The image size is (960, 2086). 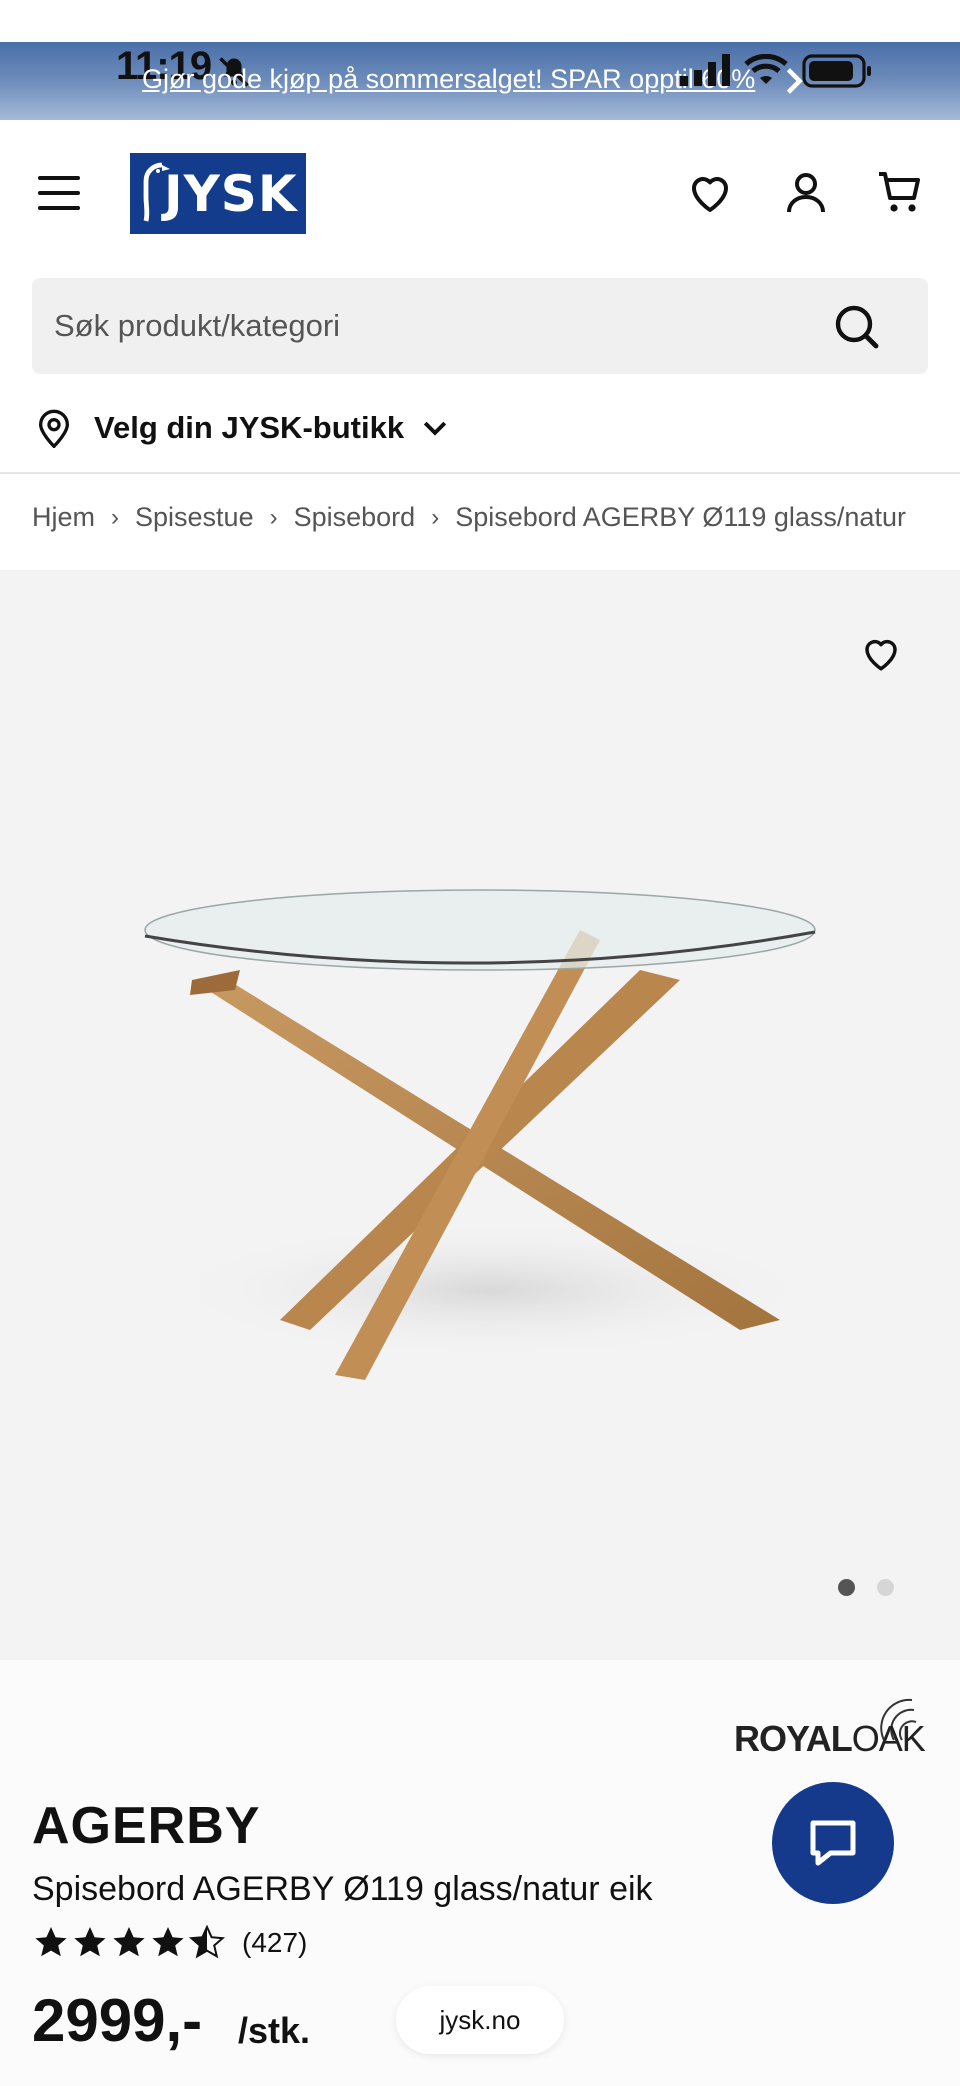 I want to click on location-pin-icon, so click(x=54, y=428).